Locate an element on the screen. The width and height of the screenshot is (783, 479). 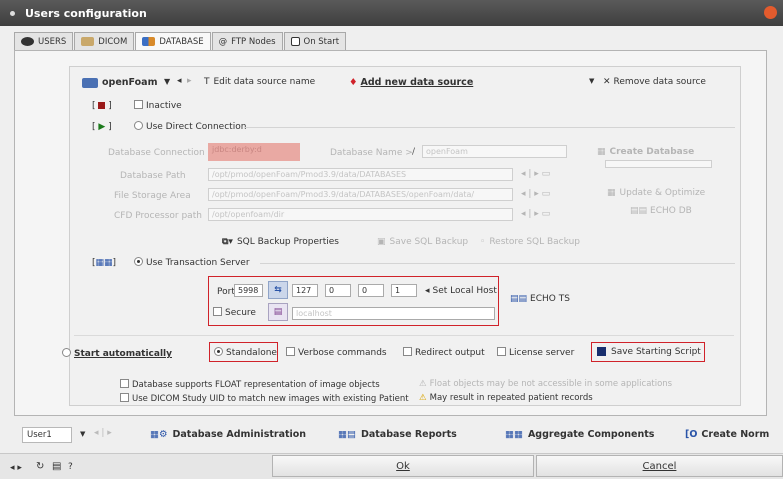
db-connection-field: jdbc:derby:d is located at coordinates (254, 152).